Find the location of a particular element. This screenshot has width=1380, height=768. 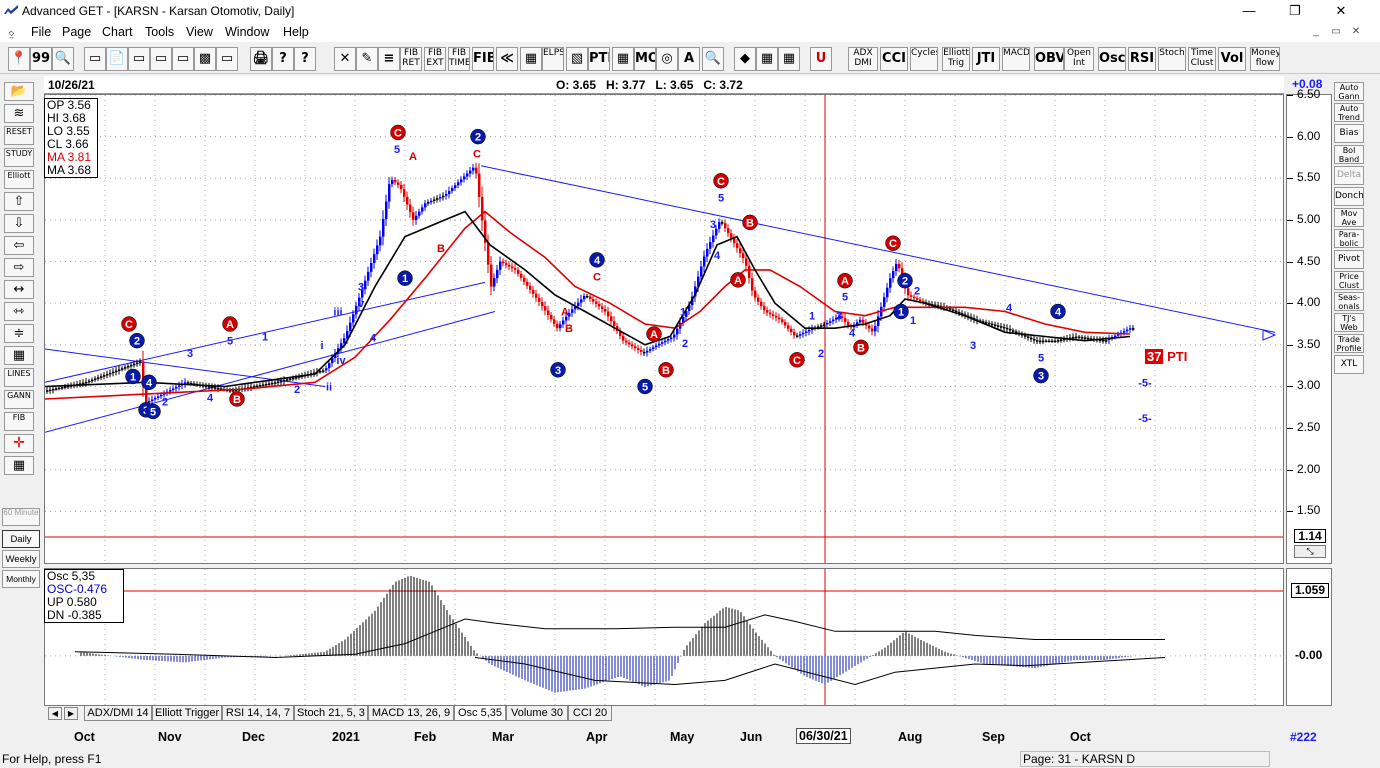

toolbar-button-14: ✎ is located at coordinates (367, 59).